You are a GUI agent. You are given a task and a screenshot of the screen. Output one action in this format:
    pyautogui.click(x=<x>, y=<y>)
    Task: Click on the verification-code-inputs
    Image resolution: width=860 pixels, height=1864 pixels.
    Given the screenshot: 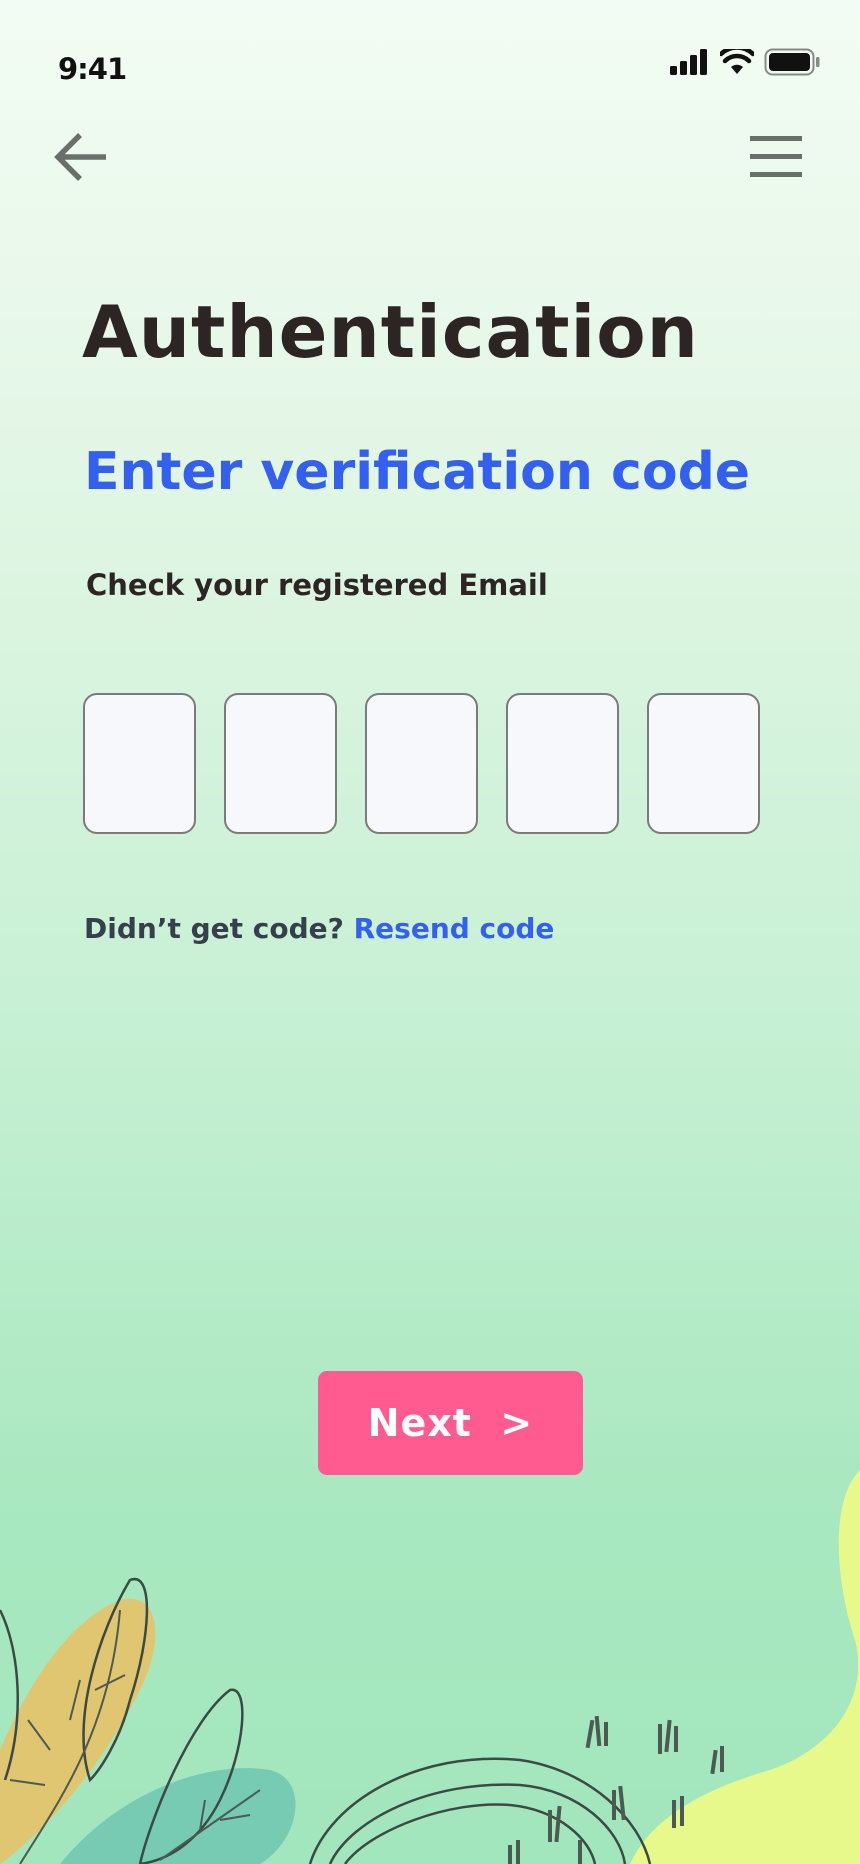 What is the action you would take?
    pyautogui.click(x=421, y=763)
    